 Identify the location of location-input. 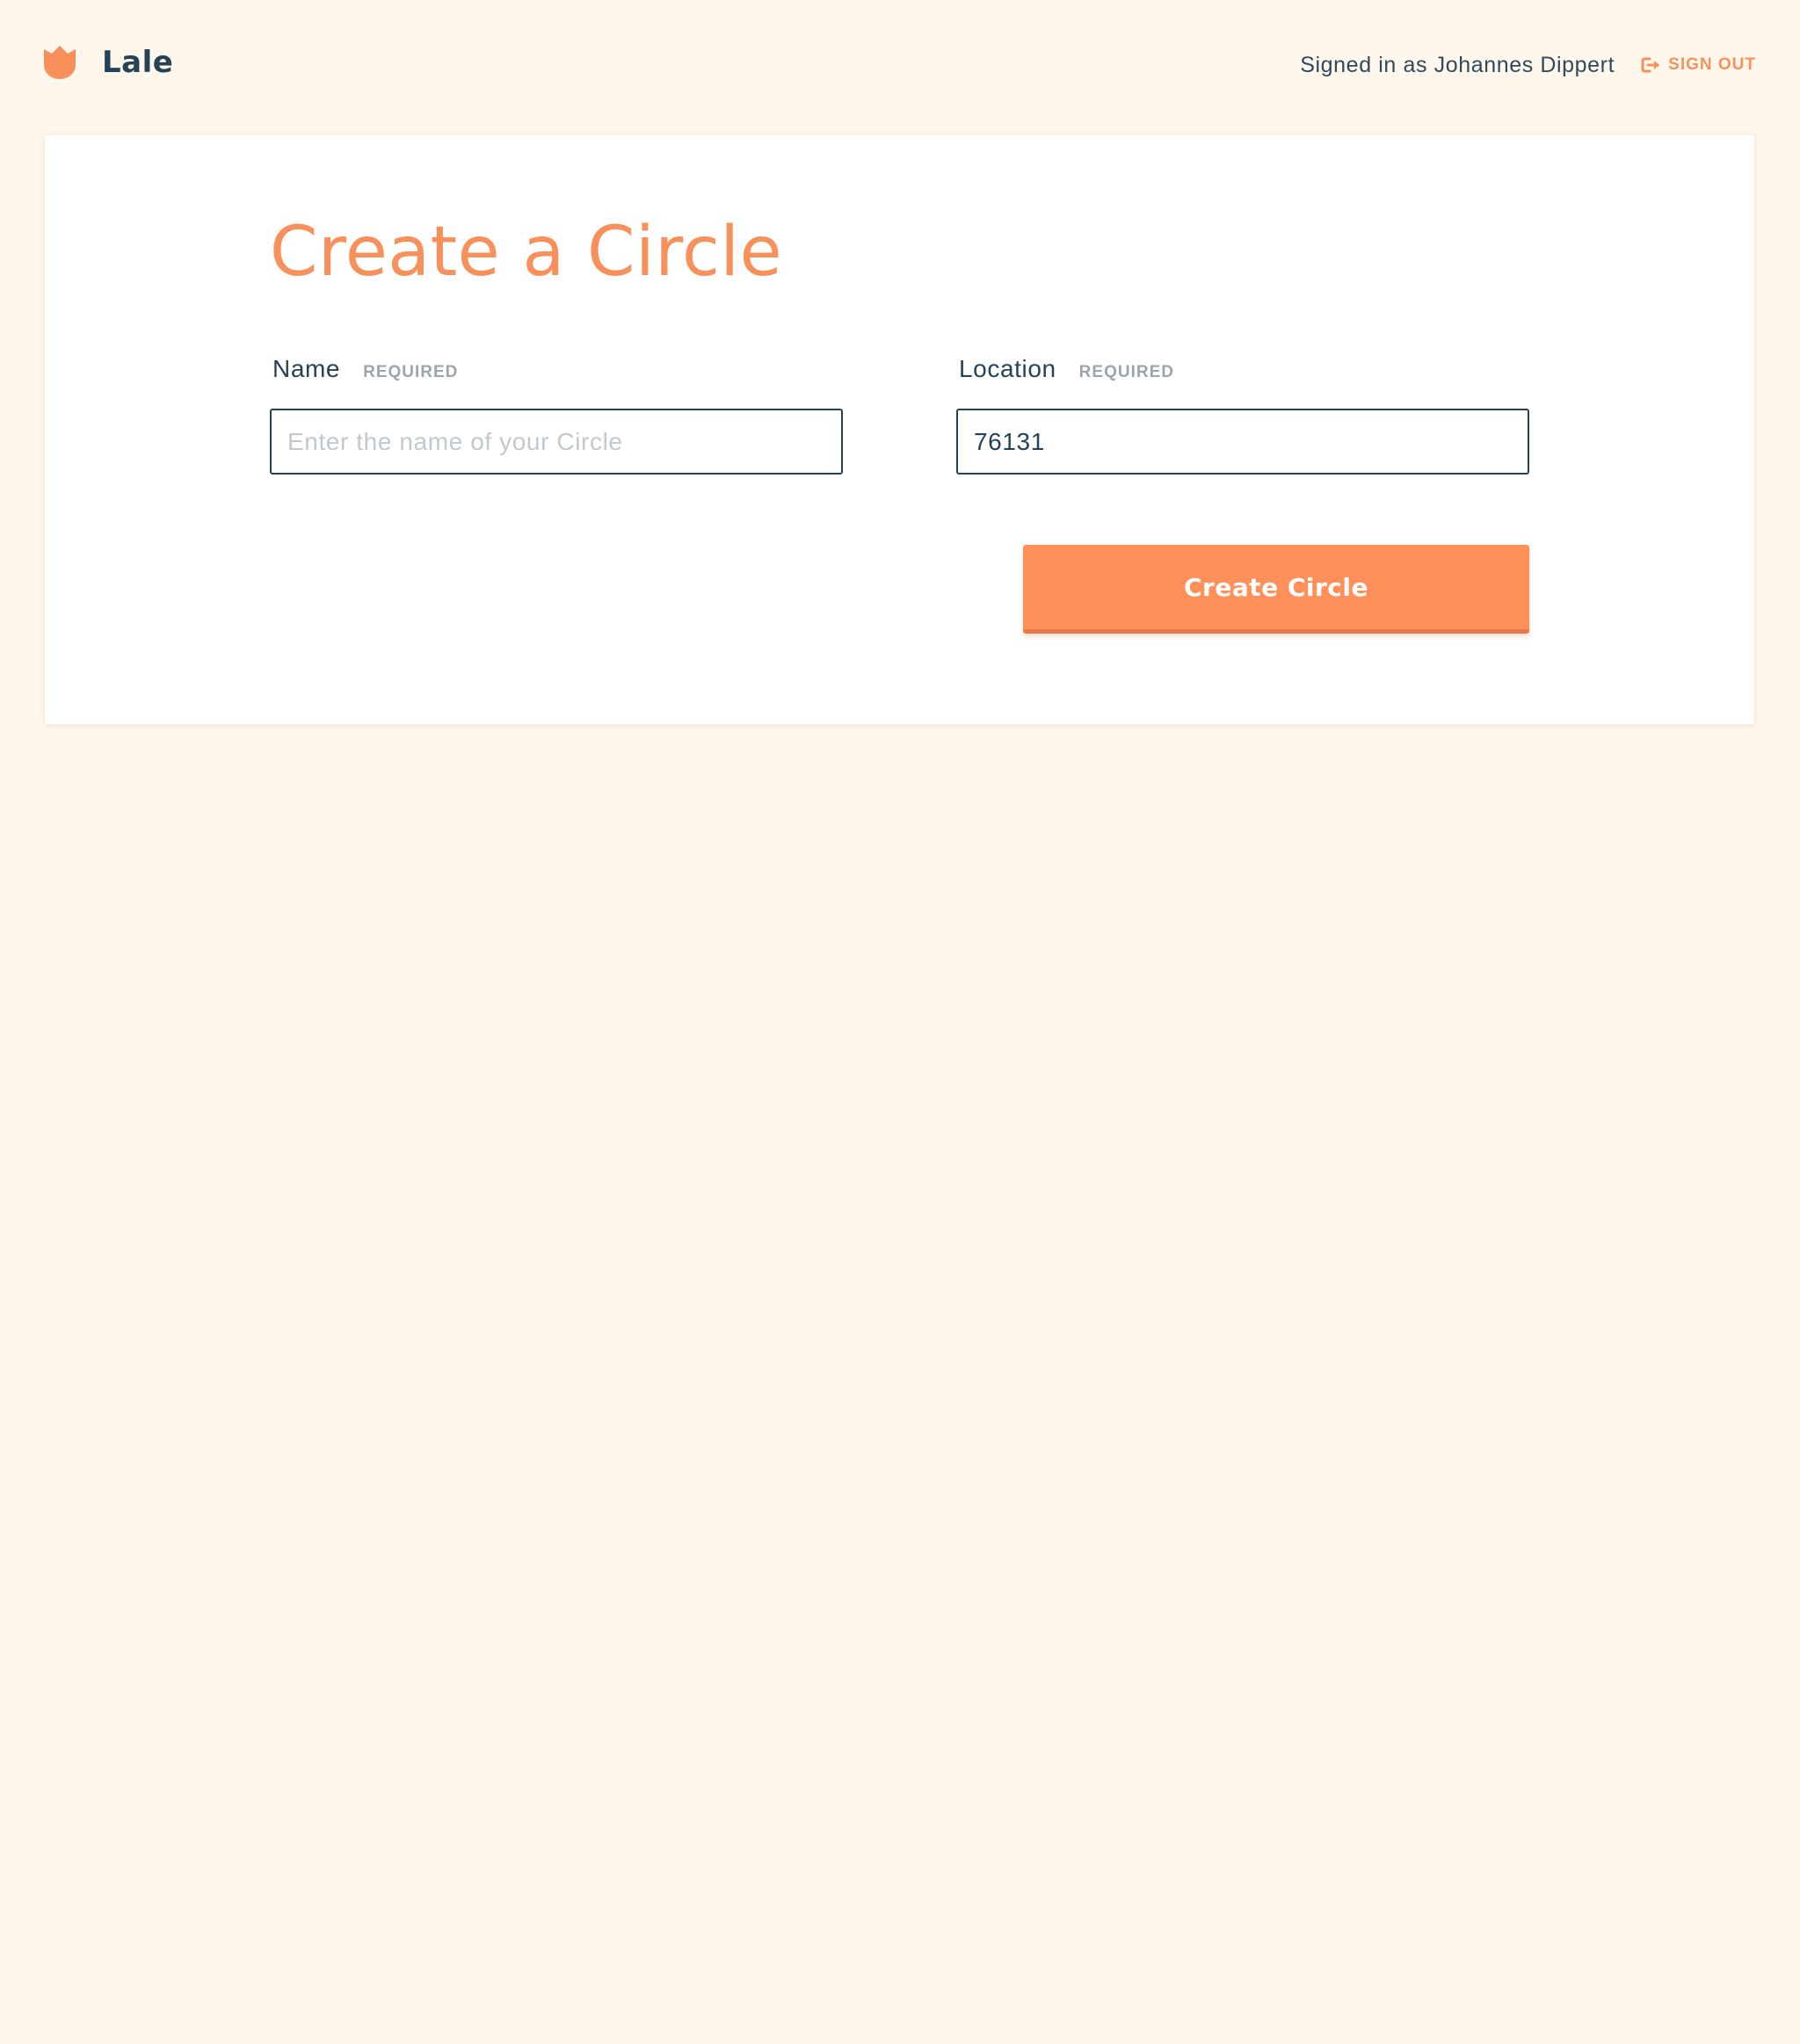
(1242, 442).